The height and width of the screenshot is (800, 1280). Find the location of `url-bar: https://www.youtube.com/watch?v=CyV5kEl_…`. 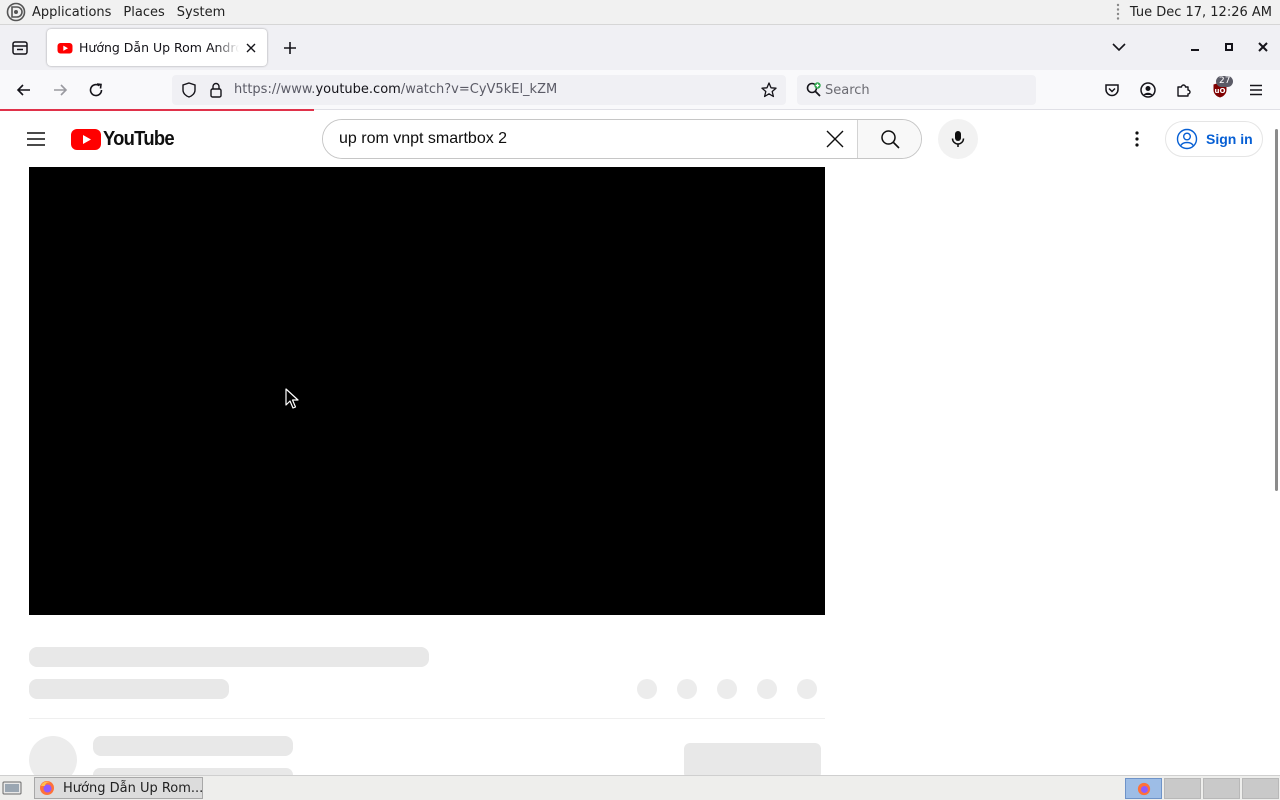

url-bar: https://www.youtube.com/watch?v=CyV5kEl_… is located at coordinates (479, 90).